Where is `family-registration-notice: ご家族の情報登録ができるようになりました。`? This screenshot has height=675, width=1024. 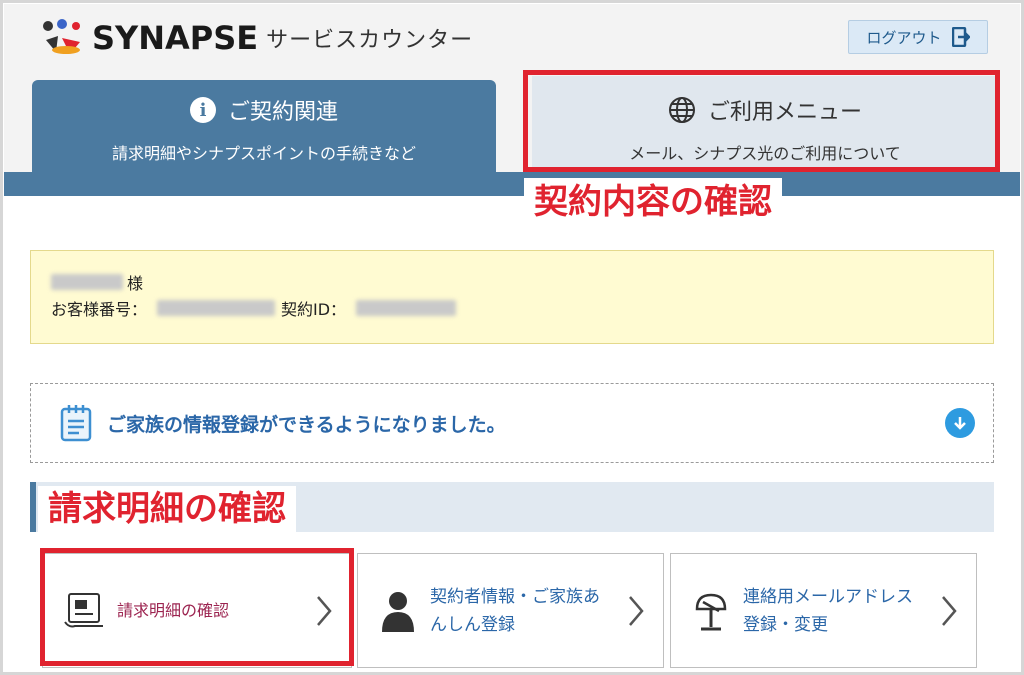
family-registration-notice: ご家族の情報登録ができるようになりました。 is located at coordinates (512, 423).